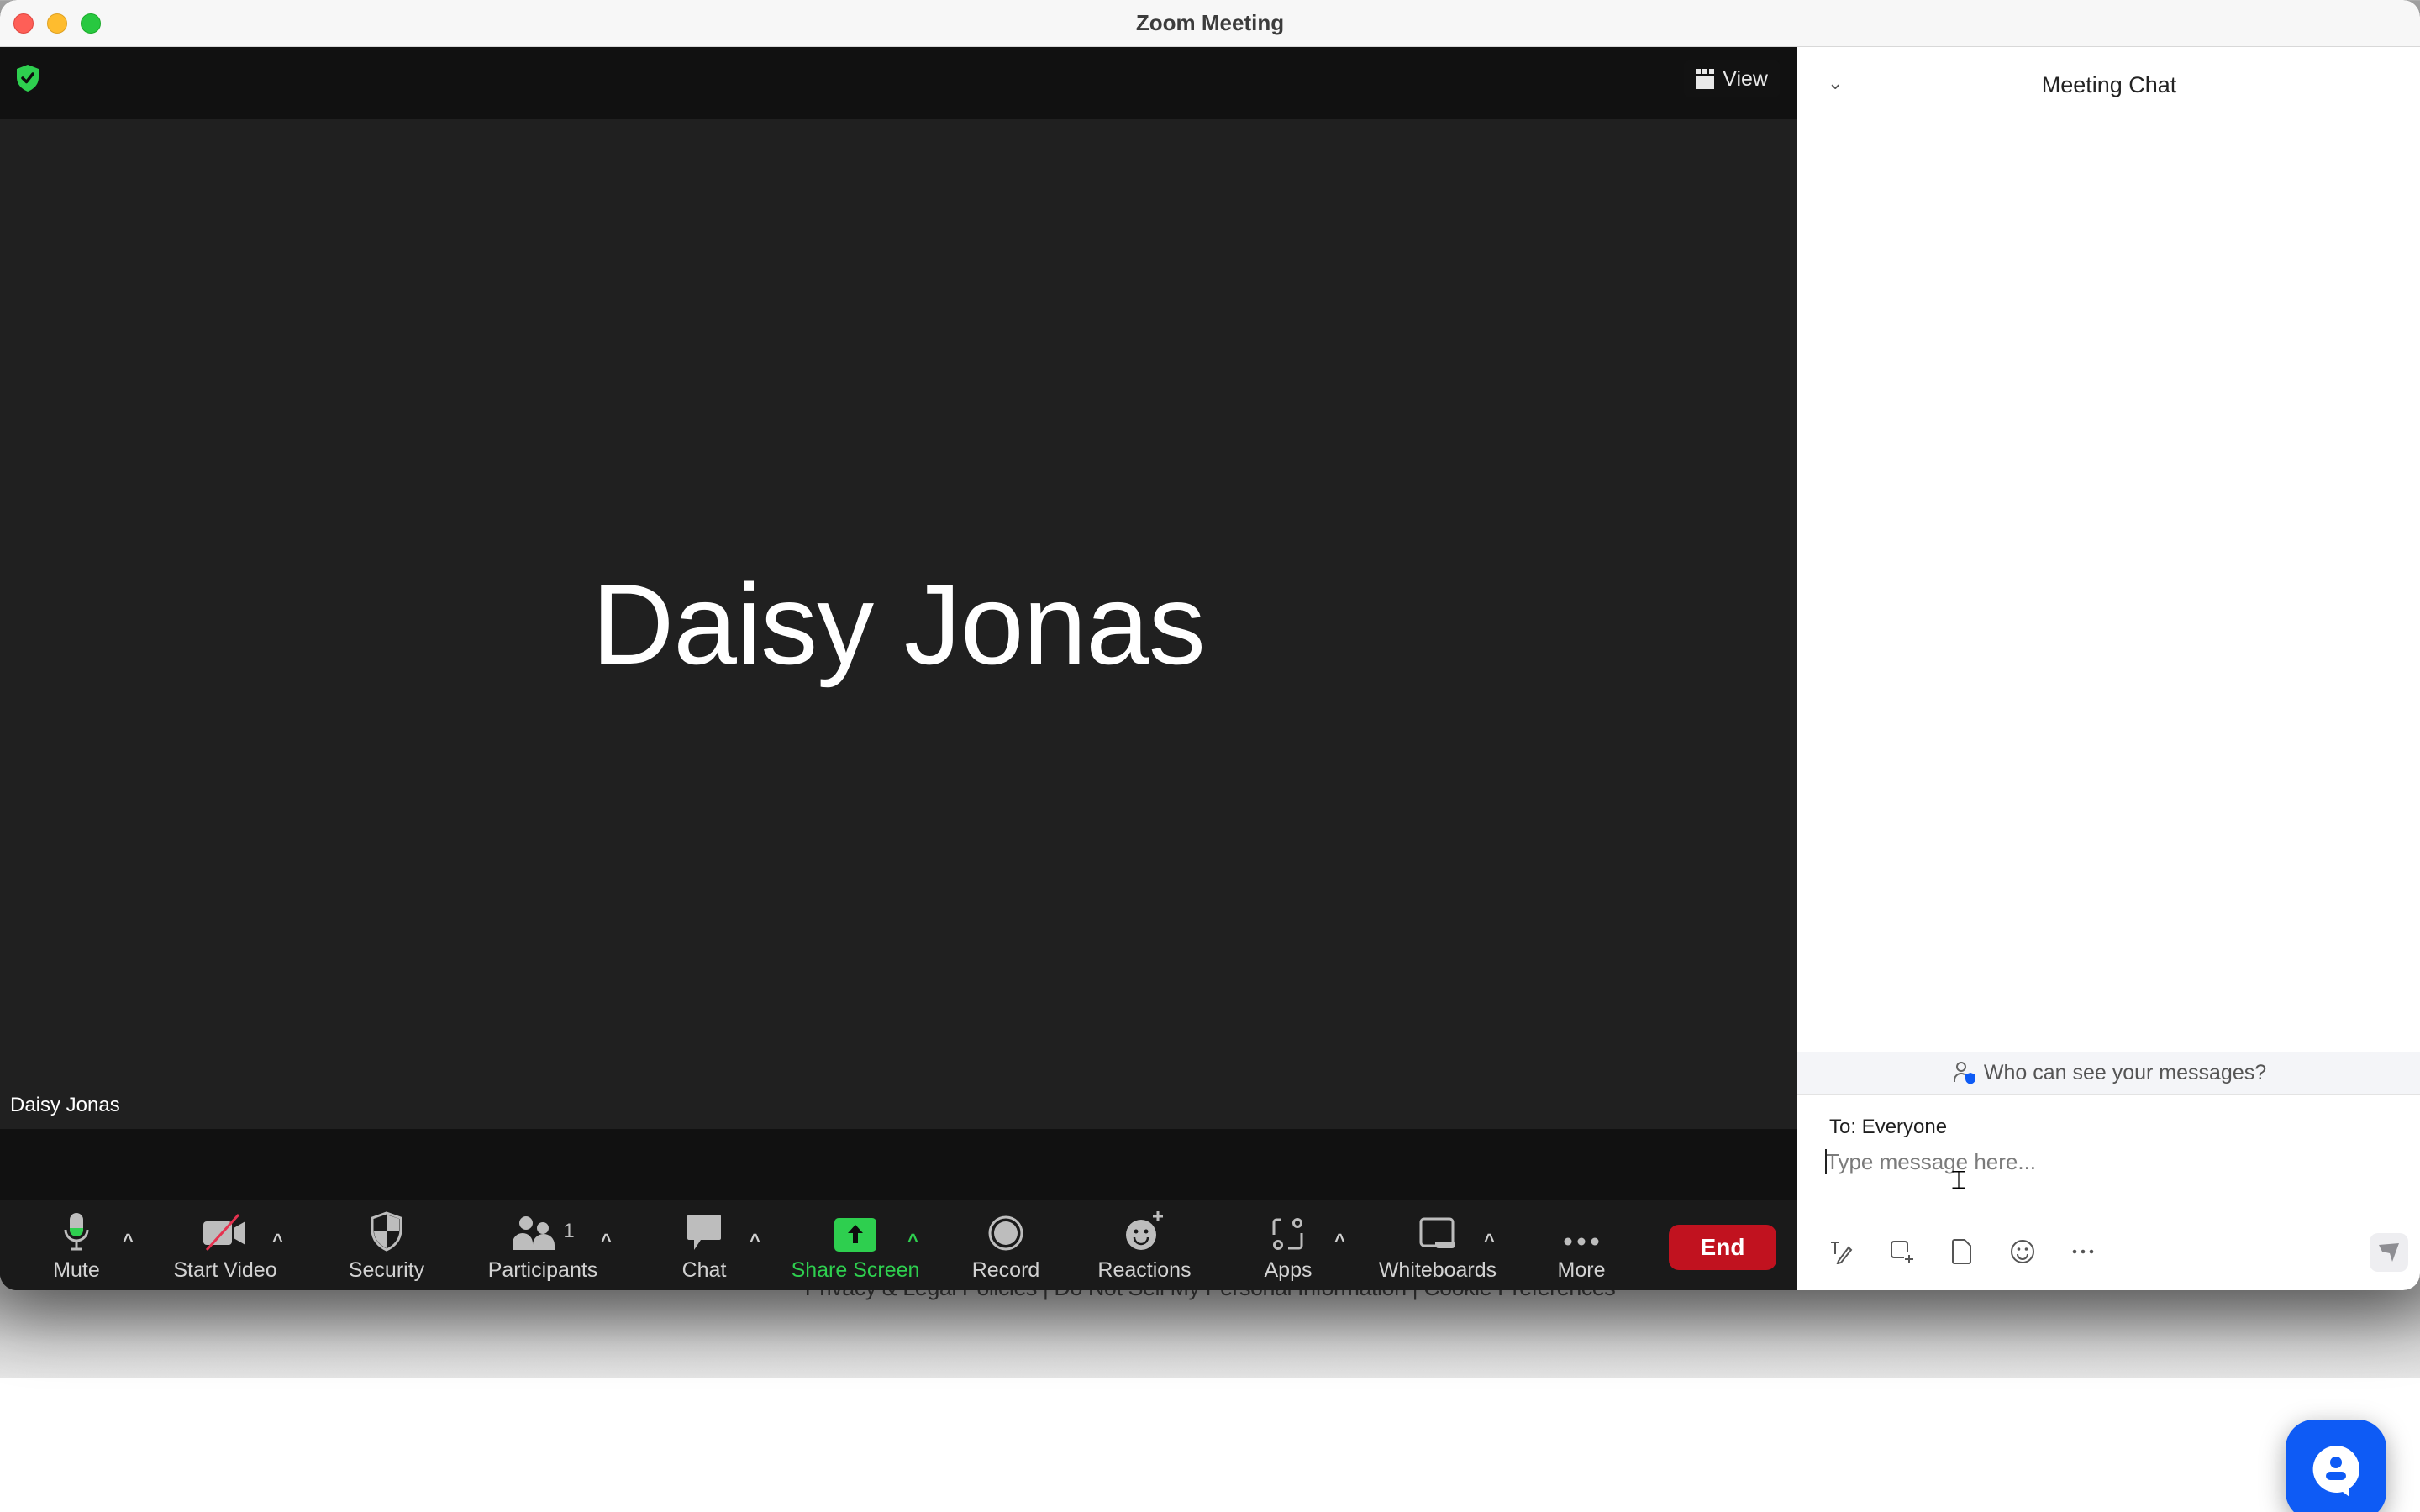  I want to click on whiteboard-icon, so click(1437, 1232).